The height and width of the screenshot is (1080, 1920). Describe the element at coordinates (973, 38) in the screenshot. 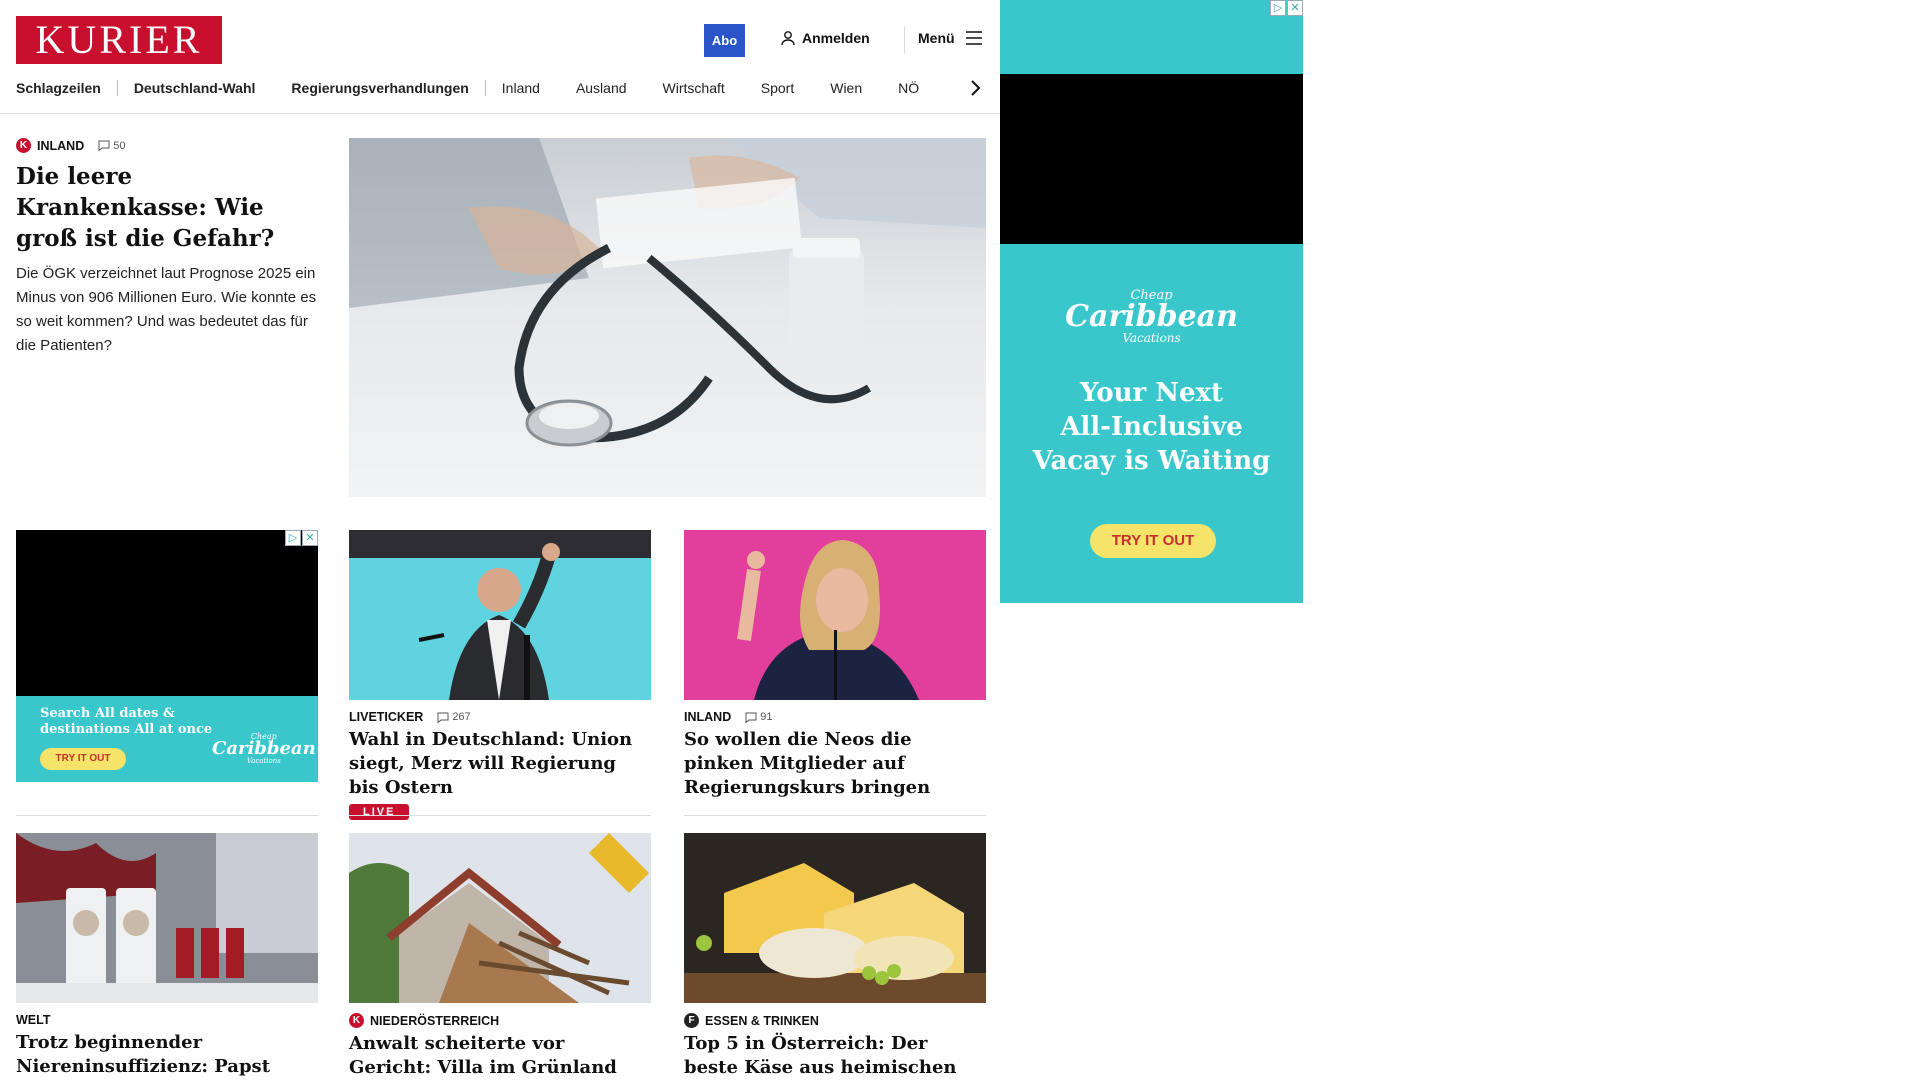

I see `hamburger-icon` at that location.